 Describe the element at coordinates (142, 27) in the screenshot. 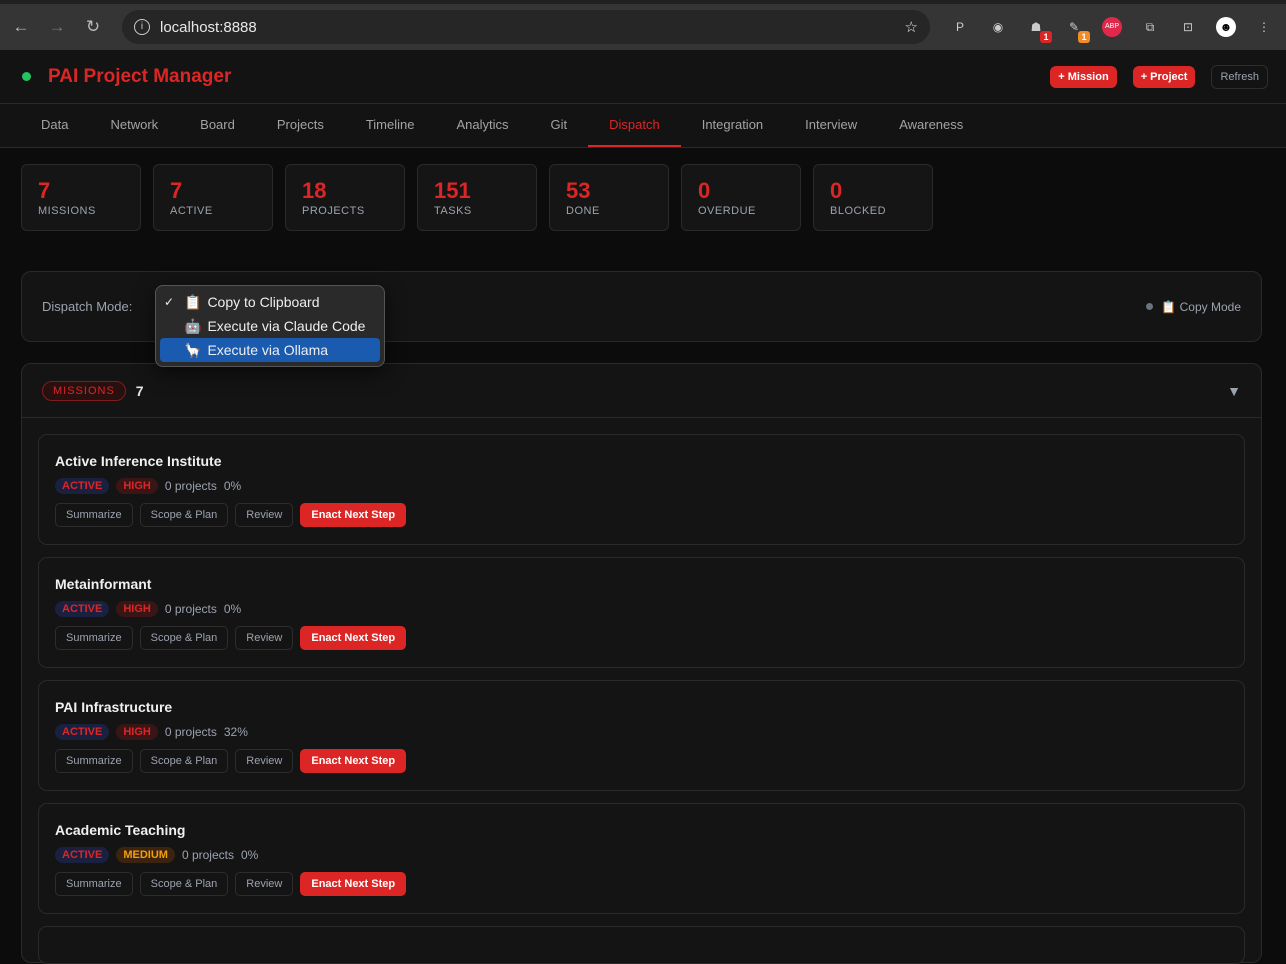

I see `info-icon: i` at that location.